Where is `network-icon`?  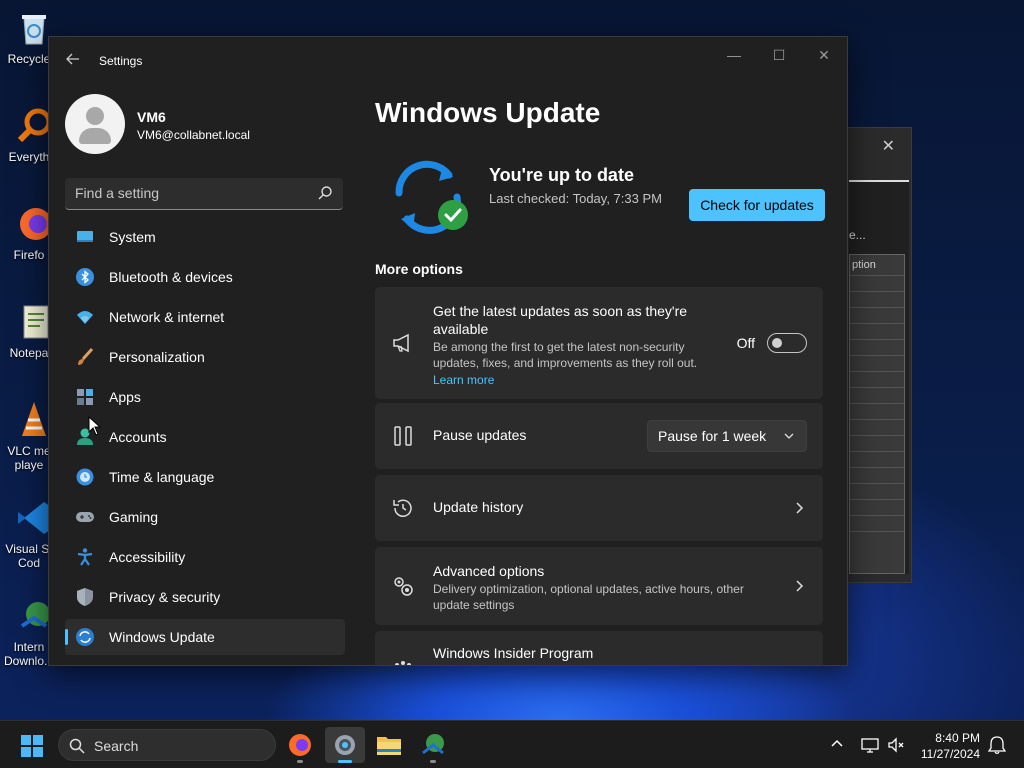 network-icon is located at coordinates (870, 745).